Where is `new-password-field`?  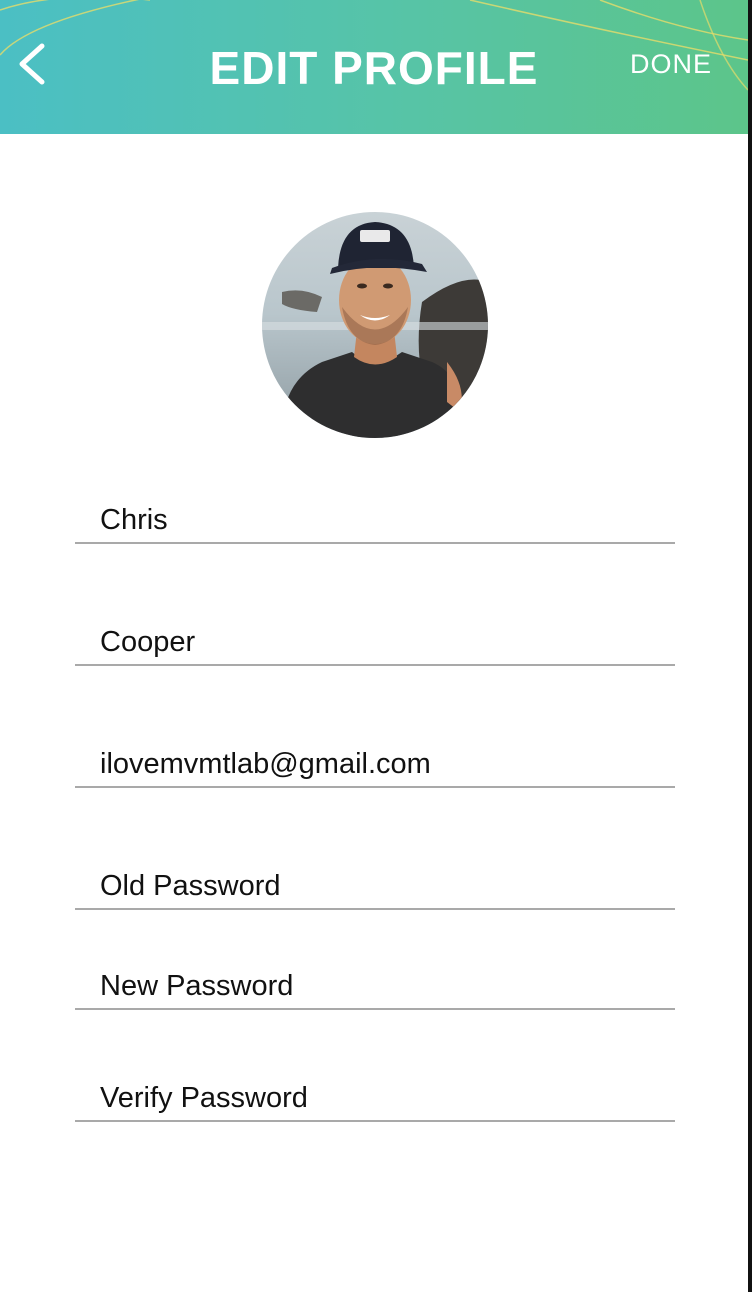 new-password-field is located at coordinates (375, 980).